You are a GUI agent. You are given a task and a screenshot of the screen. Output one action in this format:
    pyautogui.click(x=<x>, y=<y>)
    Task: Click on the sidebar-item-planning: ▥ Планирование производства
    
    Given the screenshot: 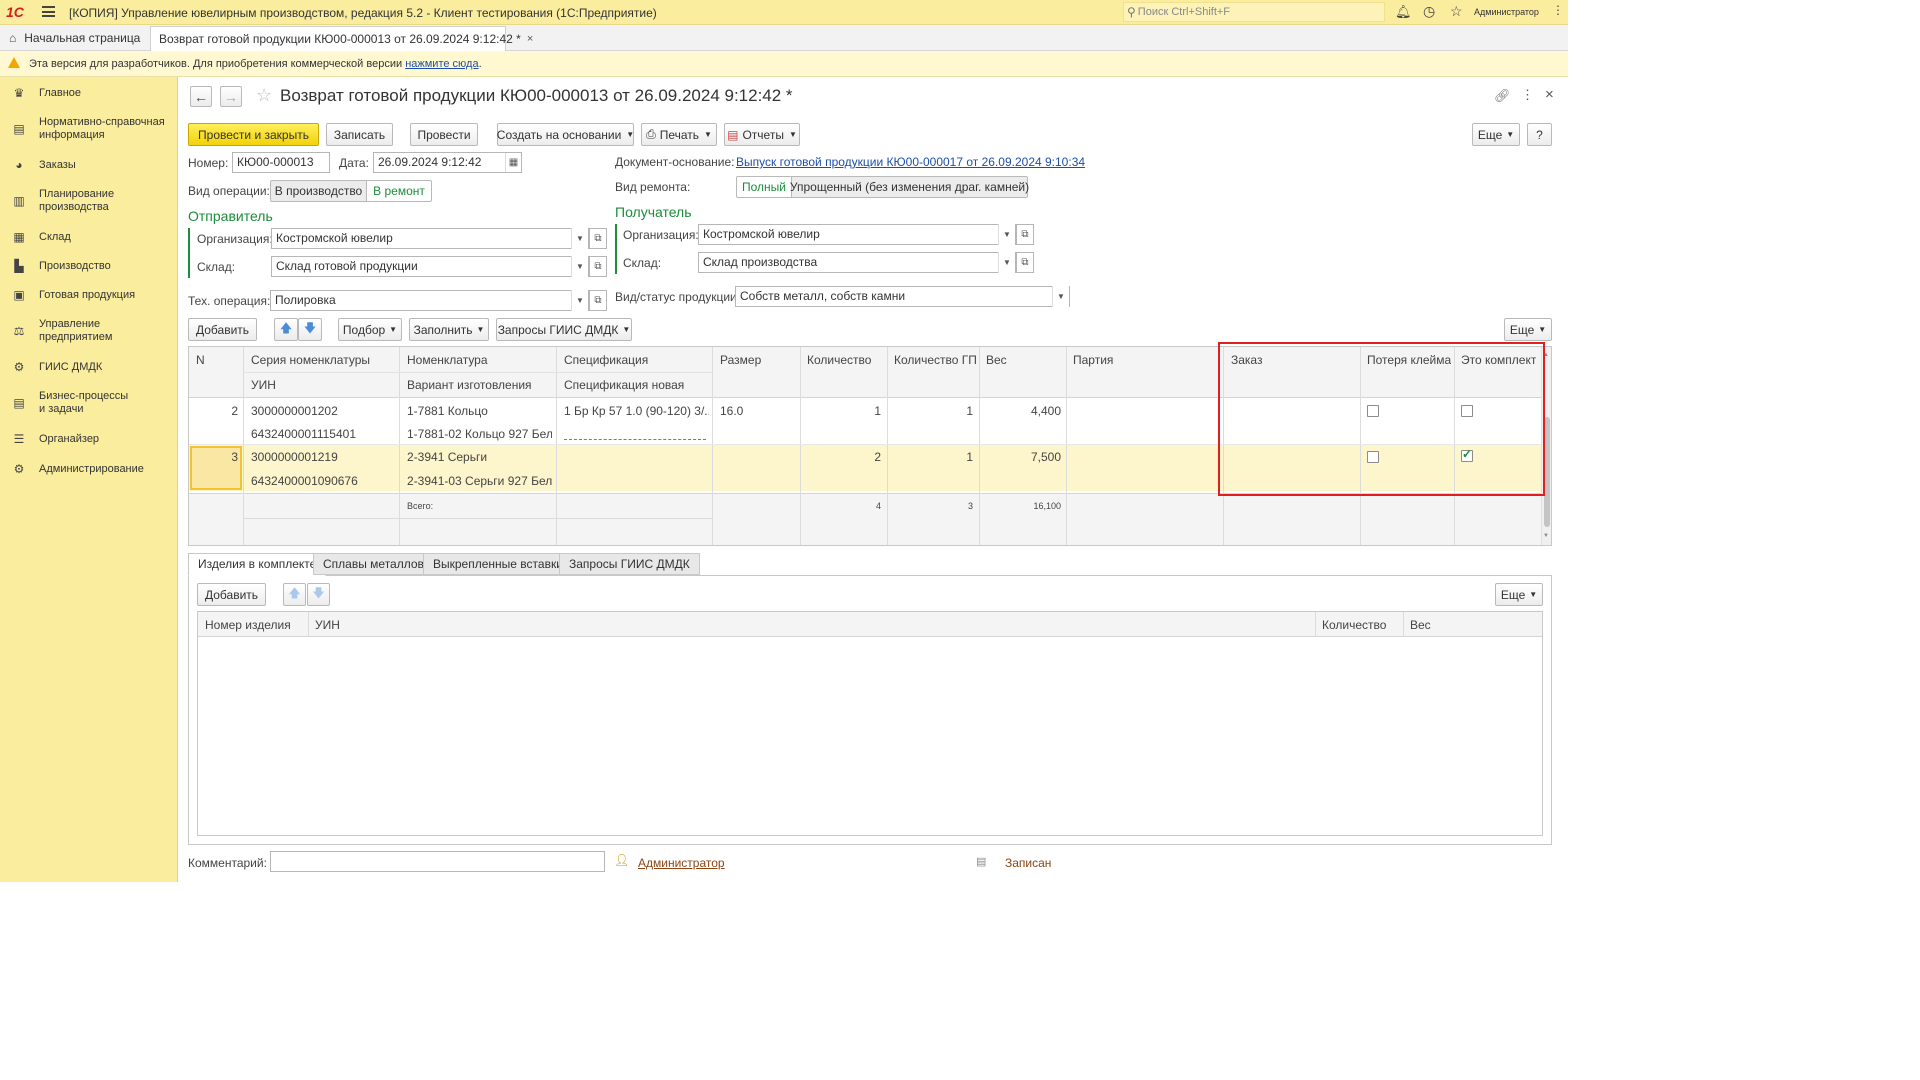 What is the action you would take?
    pyautogui.click(x=89, y=201)
    